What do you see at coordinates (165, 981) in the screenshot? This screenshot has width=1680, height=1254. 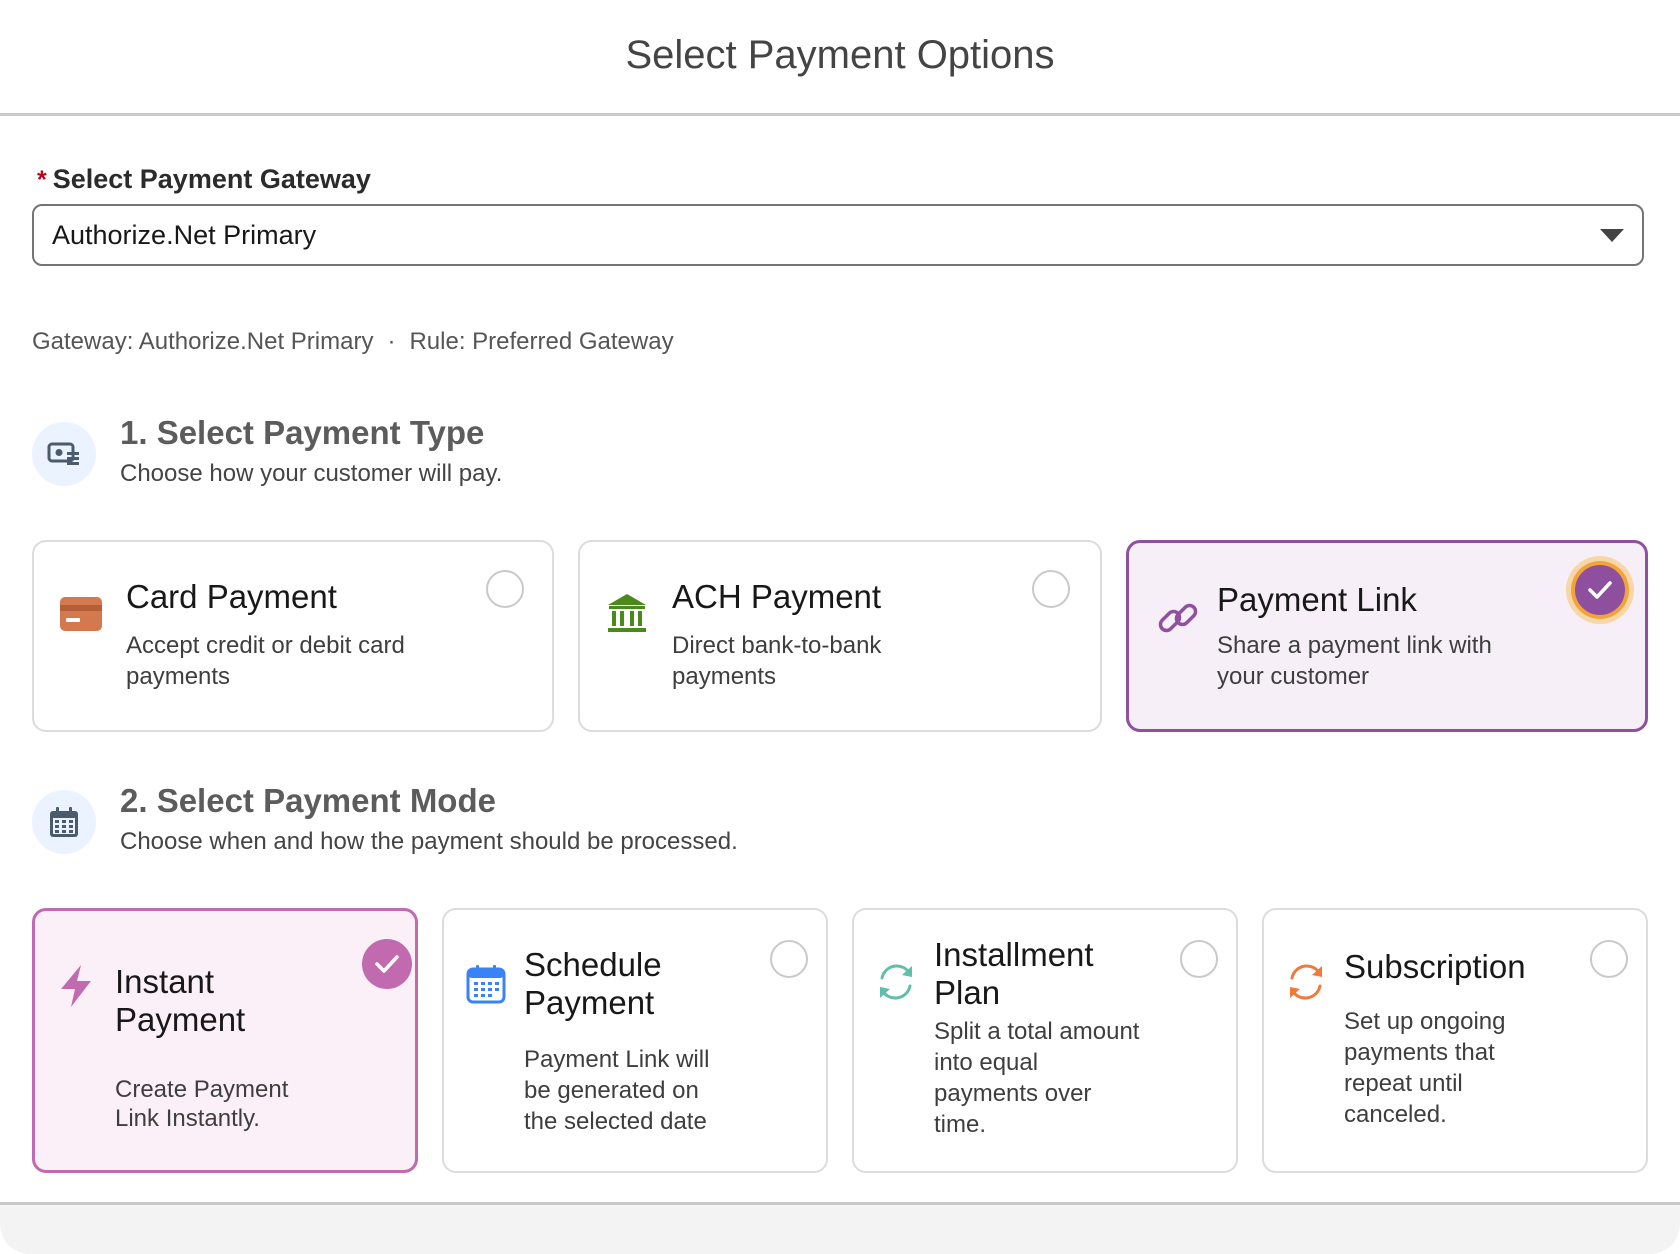 I see `instant-payment-title-line: Instant` at bounding box center [165, 981].